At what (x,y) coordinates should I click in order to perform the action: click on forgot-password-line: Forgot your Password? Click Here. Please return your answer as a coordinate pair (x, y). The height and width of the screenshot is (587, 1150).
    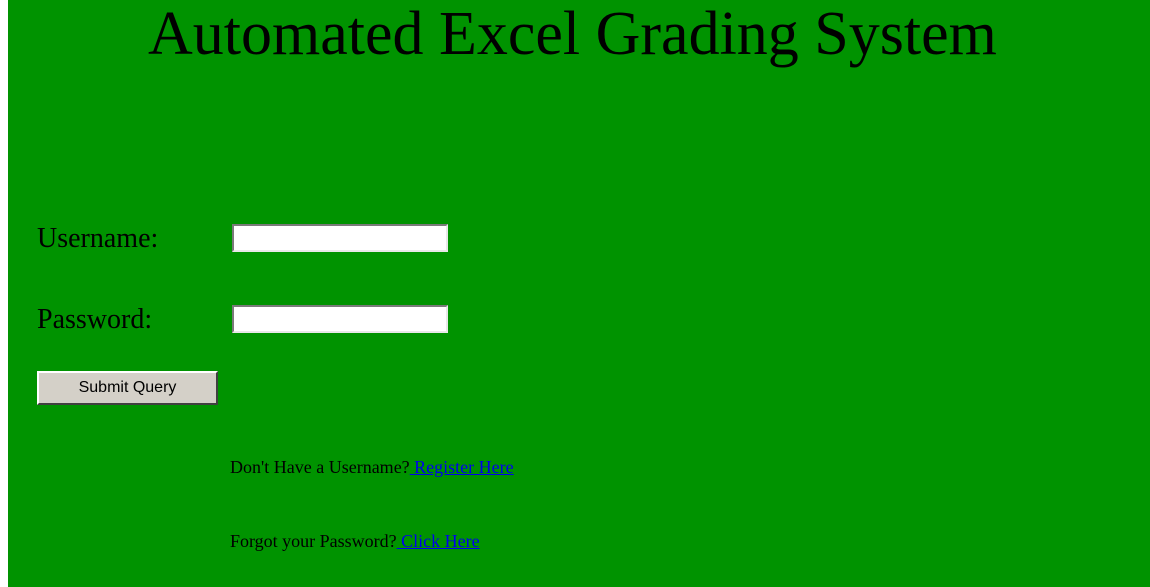
    Looking at the image, I should click on (355, 541).